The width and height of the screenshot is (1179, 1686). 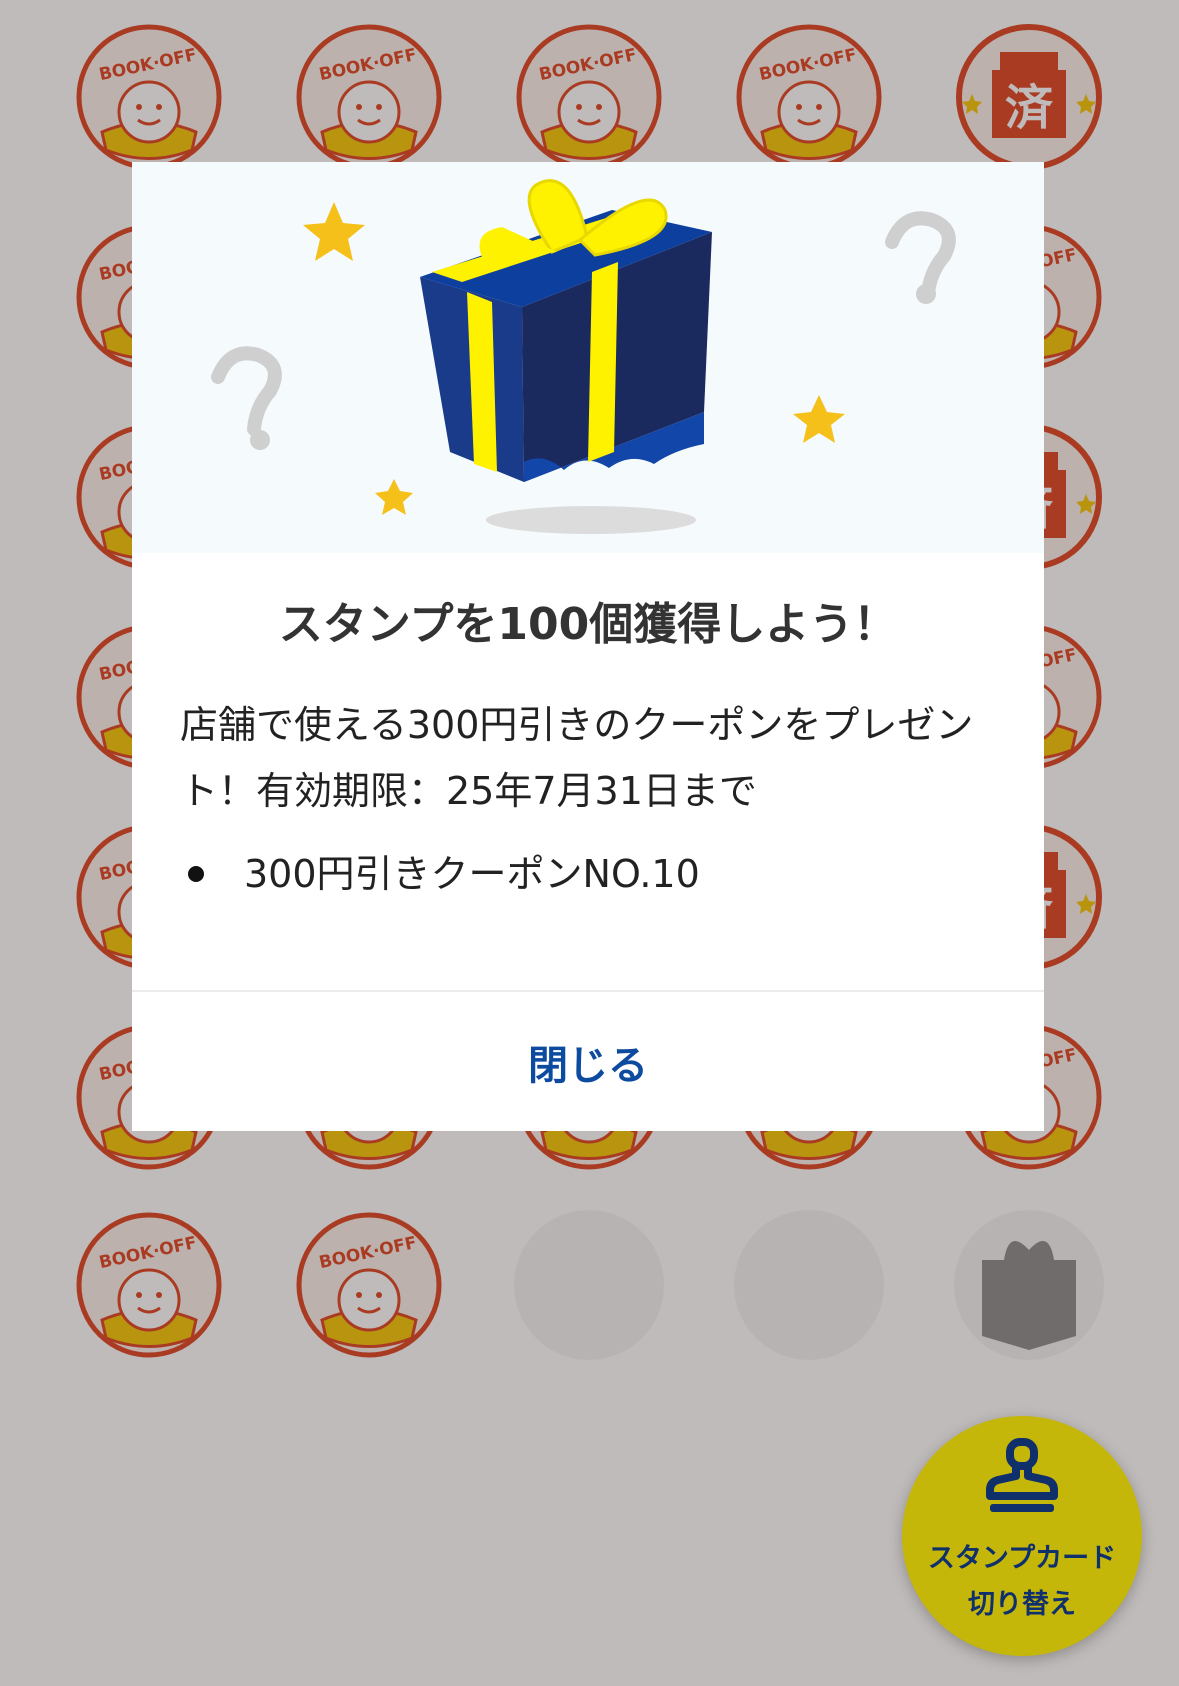 I want to click on switch-stamp-card-button: スタンプカード 切り替え, so click(x=1022, y=1536).